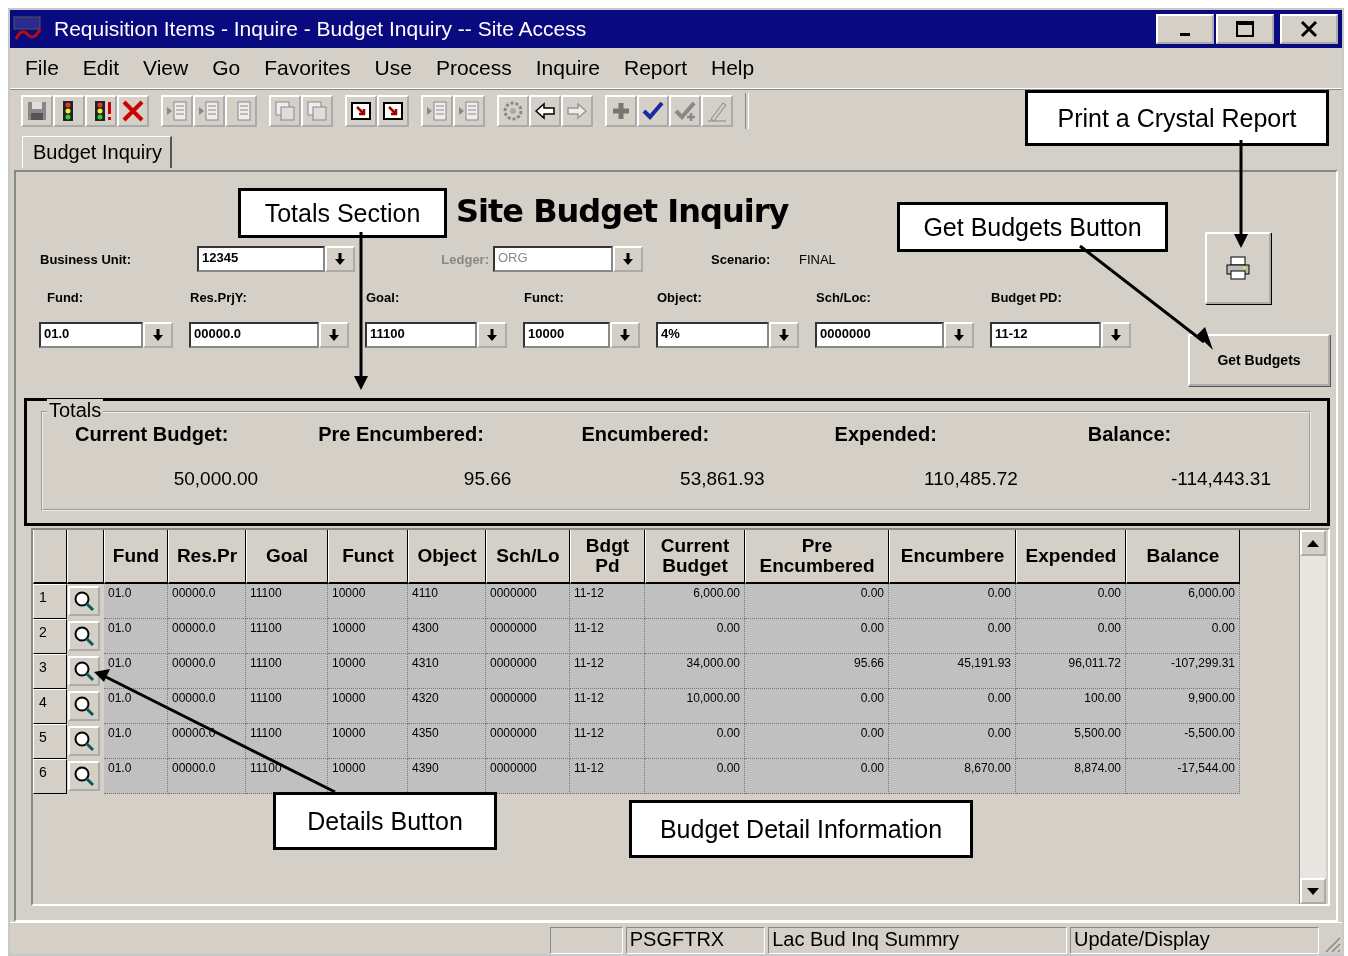  Describe the element at coordinates (528, 557) in the screenshot. I see `column-header: Sch/Lo` at that location.